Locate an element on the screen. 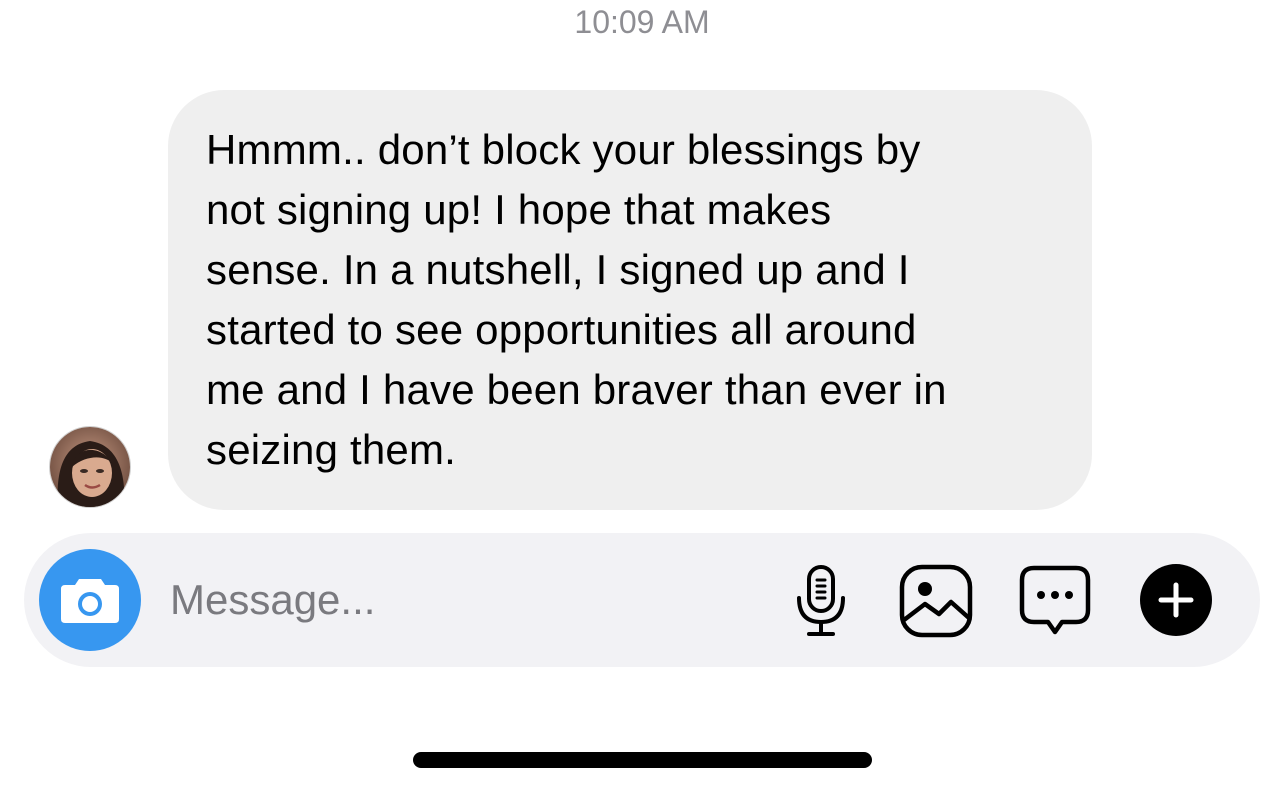  gallery-button is located at coordinates (936, 601).